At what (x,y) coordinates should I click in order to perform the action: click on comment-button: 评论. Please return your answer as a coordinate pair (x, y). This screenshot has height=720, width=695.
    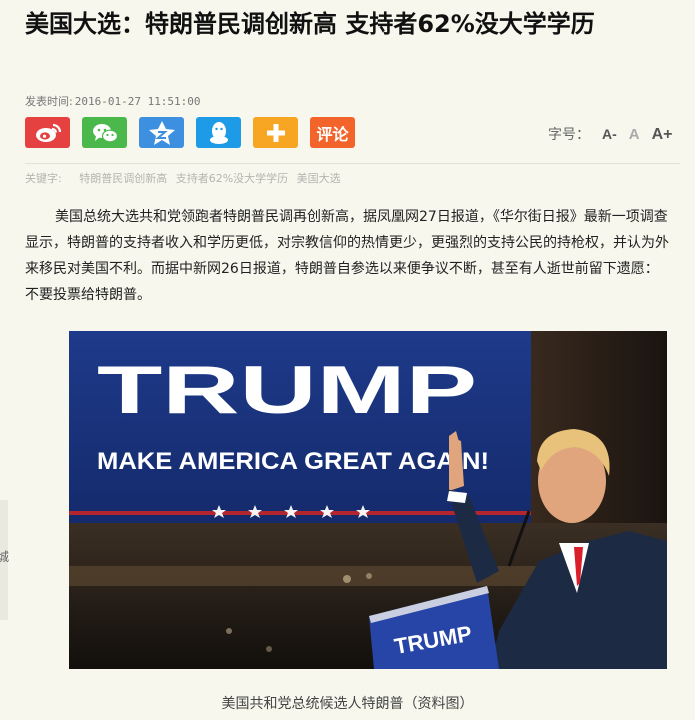
    Looking at the image, I should click on (332, 132).